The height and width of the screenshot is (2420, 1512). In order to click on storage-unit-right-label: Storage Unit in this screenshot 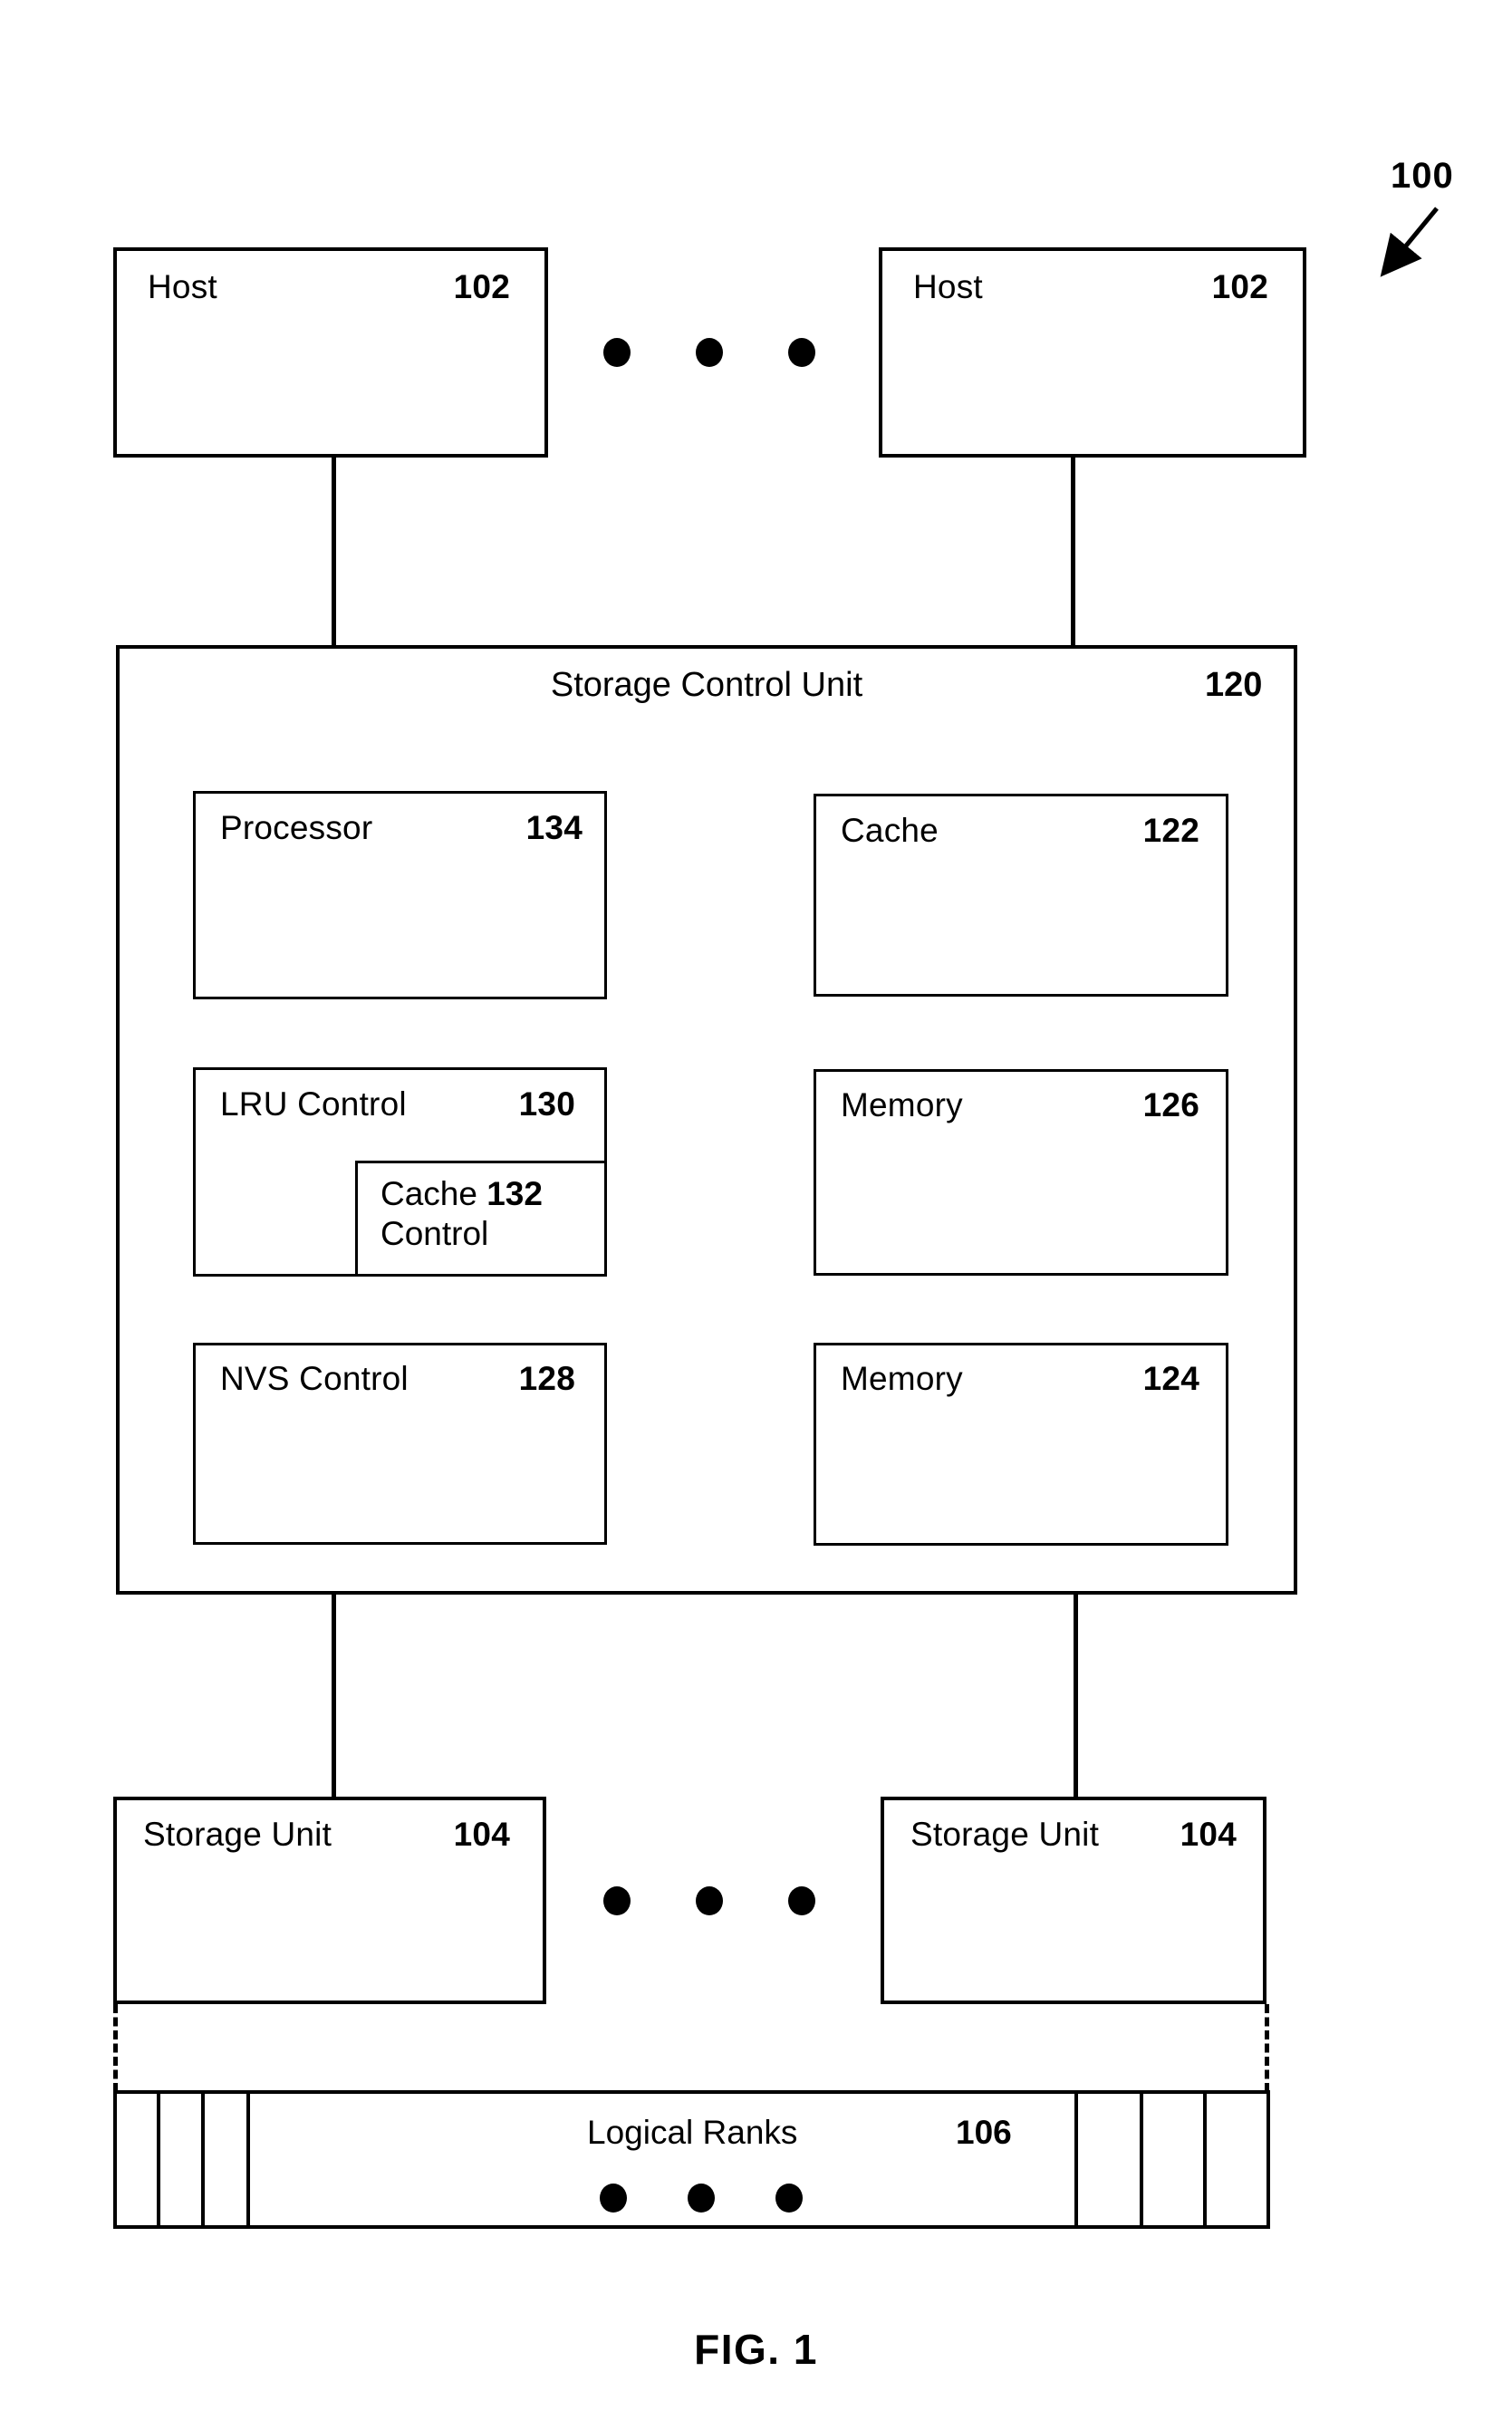, I will do `click(1005, 1834)`.